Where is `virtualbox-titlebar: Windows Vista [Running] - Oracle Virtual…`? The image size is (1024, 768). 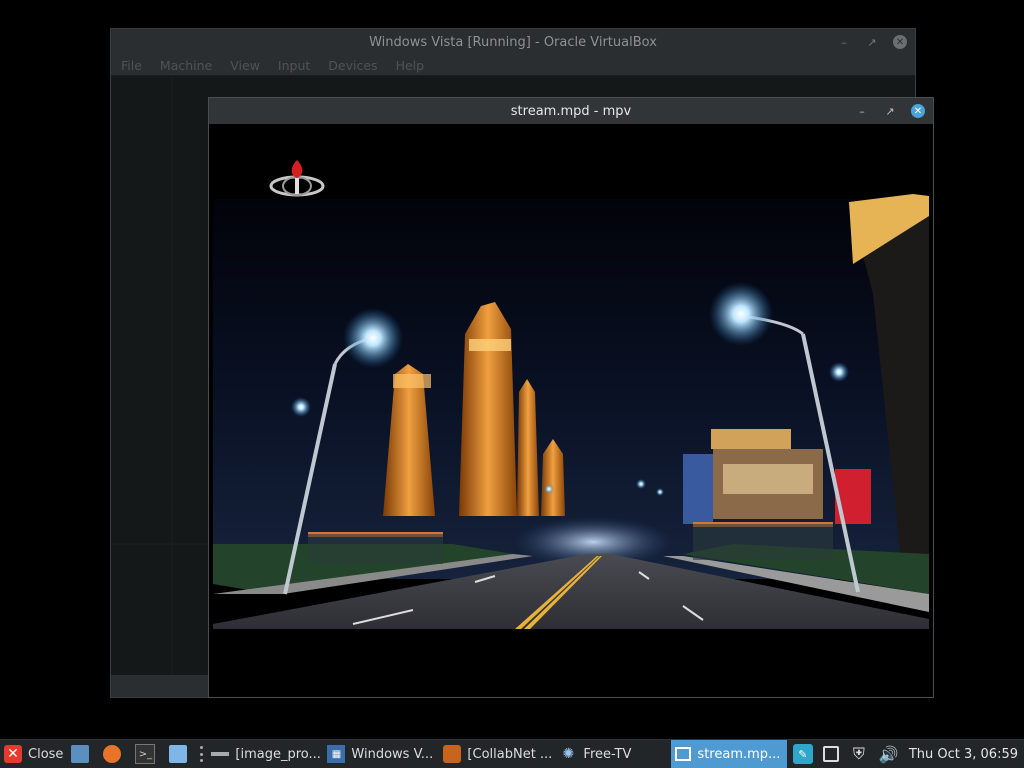
virtualbox-titlebar: Windows Vista [Running] - Oracle Virtual… is located at coordinates (513, 42).